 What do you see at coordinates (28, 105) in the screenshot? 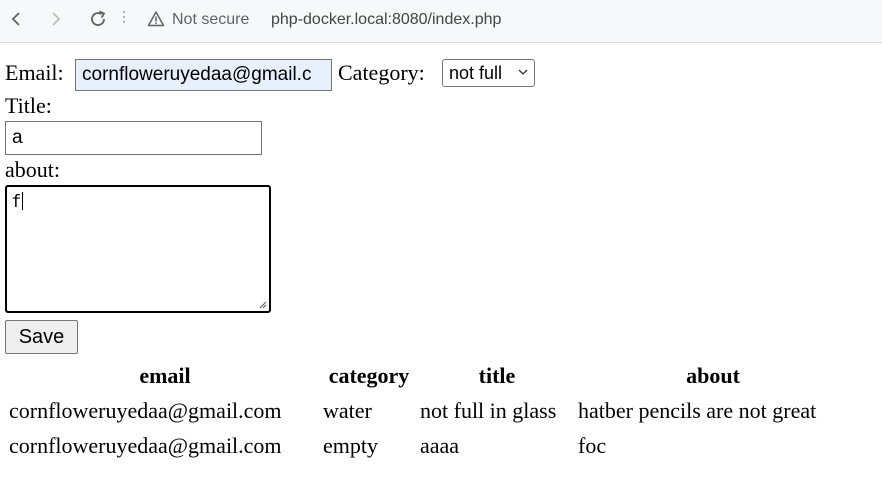
I see `title-label: Title:` at bounding box center [28, 105].